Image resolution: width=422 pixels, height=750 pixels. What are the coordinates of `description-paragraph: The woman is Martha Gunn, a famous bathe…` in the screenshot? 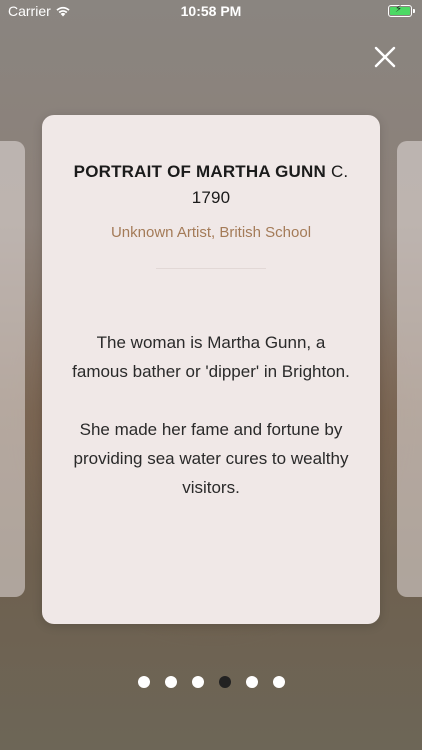 It's located at (211, 357).